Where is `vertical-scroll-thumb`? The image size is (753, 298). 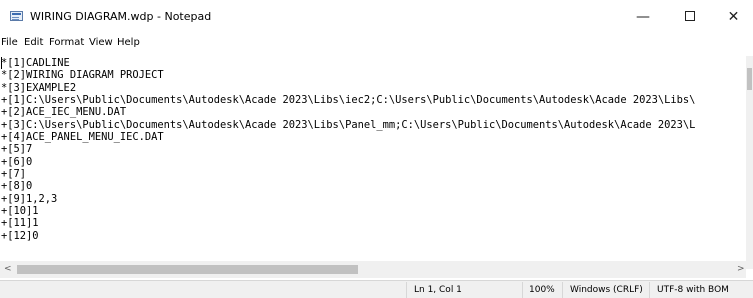
vertical-scroll-thumb is located at coordinates (749, 79).